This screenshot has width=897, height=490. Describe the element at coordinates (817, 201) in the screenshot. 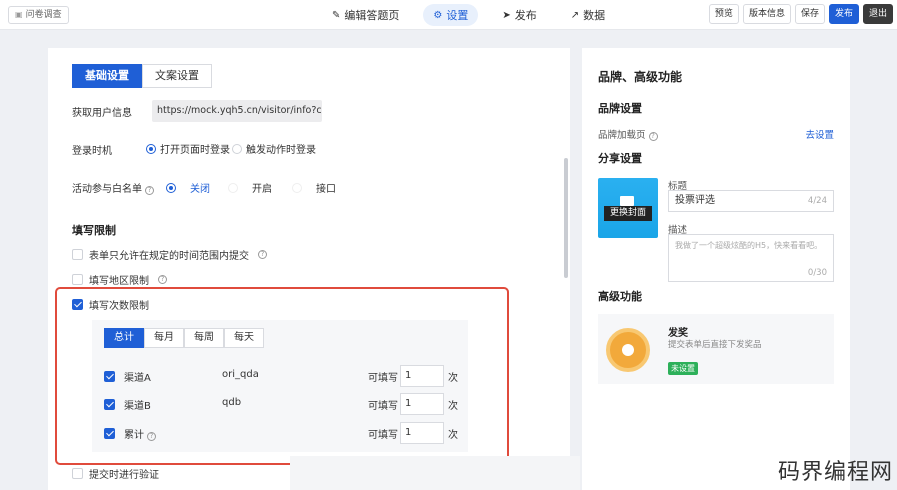

I see `title-count: 4/24` at that location.